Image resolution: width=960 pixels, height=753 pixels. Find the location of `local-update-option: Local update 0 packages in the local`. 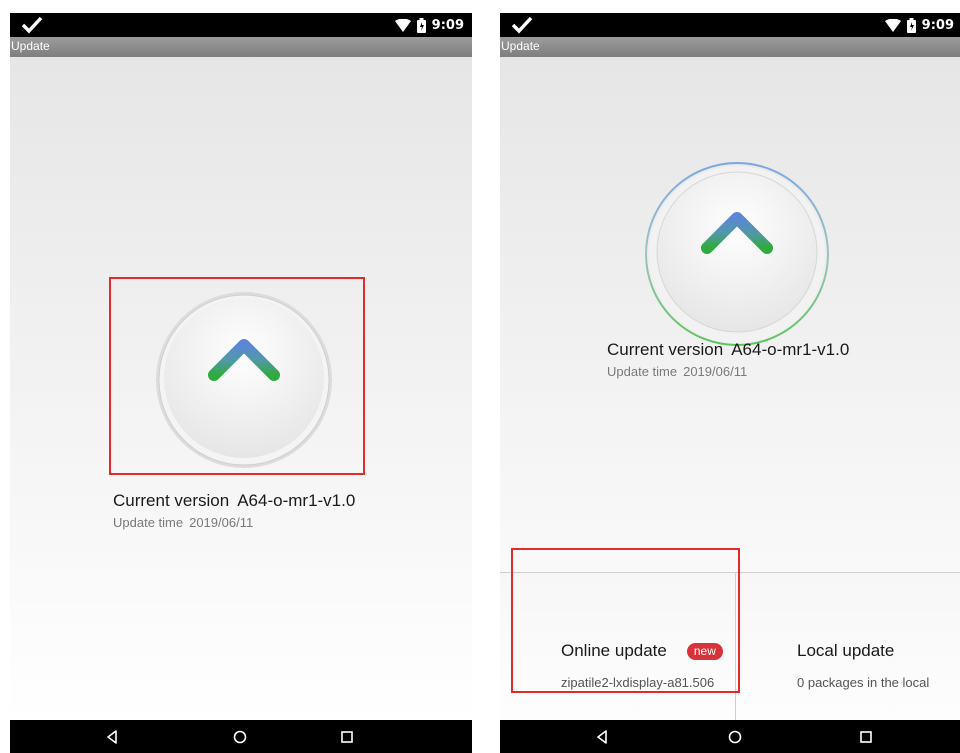

local-update-option: Local update 0 packages in the local is located at coordinates (863, 665).